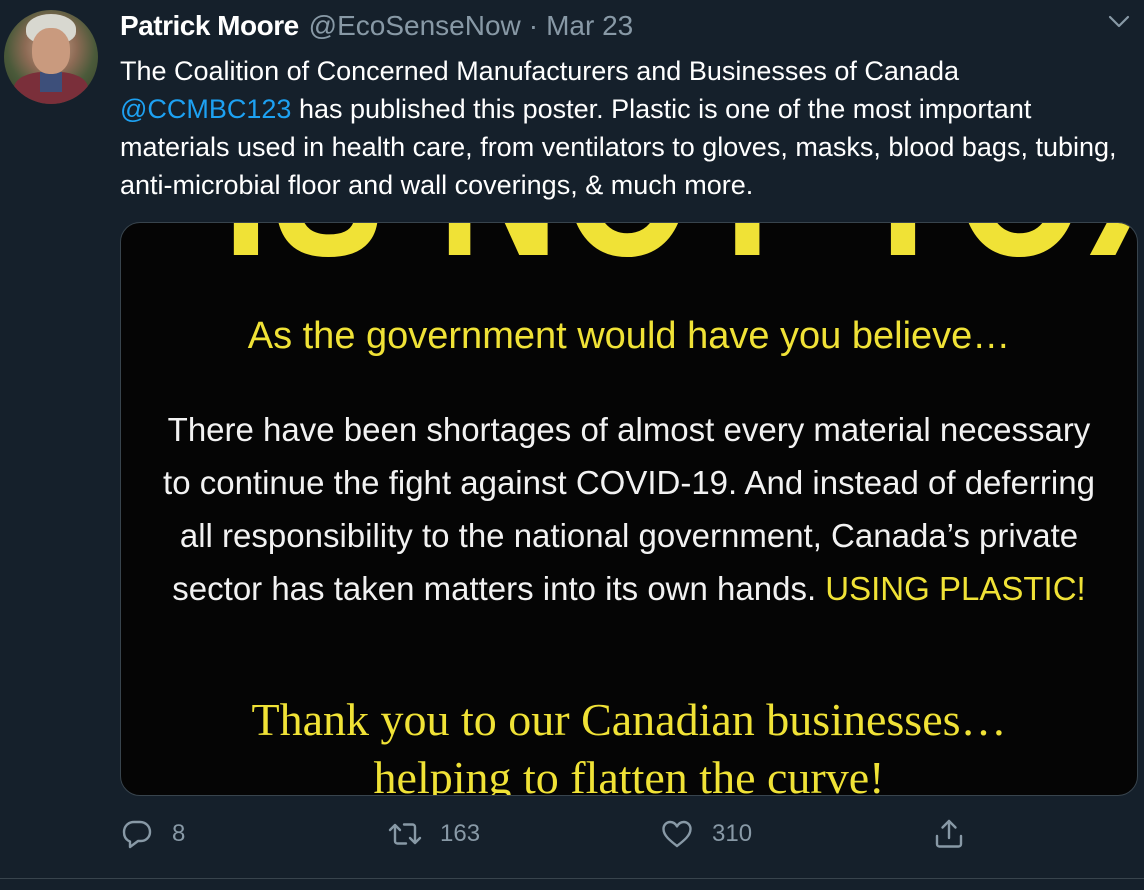  What do you see at coordinates (572, 878) in the screenshot?
I see `tweet-divider` at bounding box center [572, 878].